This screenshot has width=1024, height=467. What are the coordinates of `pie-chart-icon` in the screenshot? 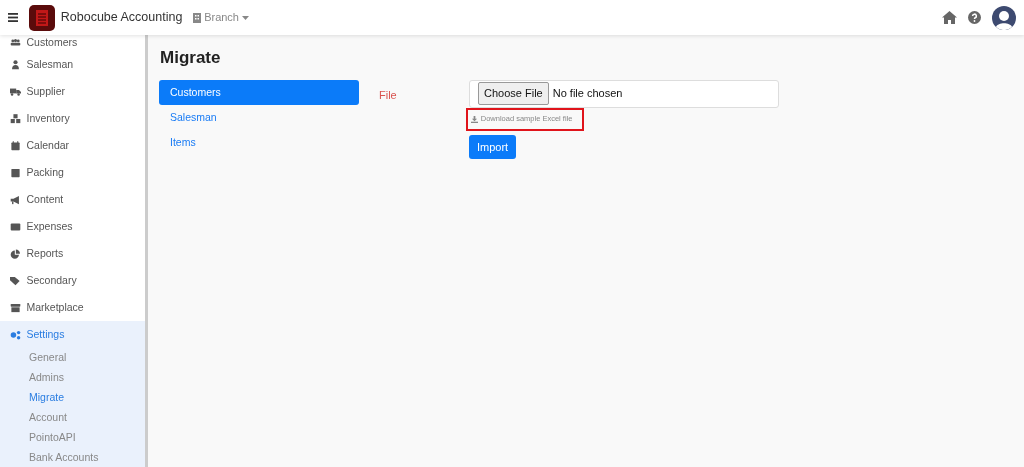 It's located at (15, 253).